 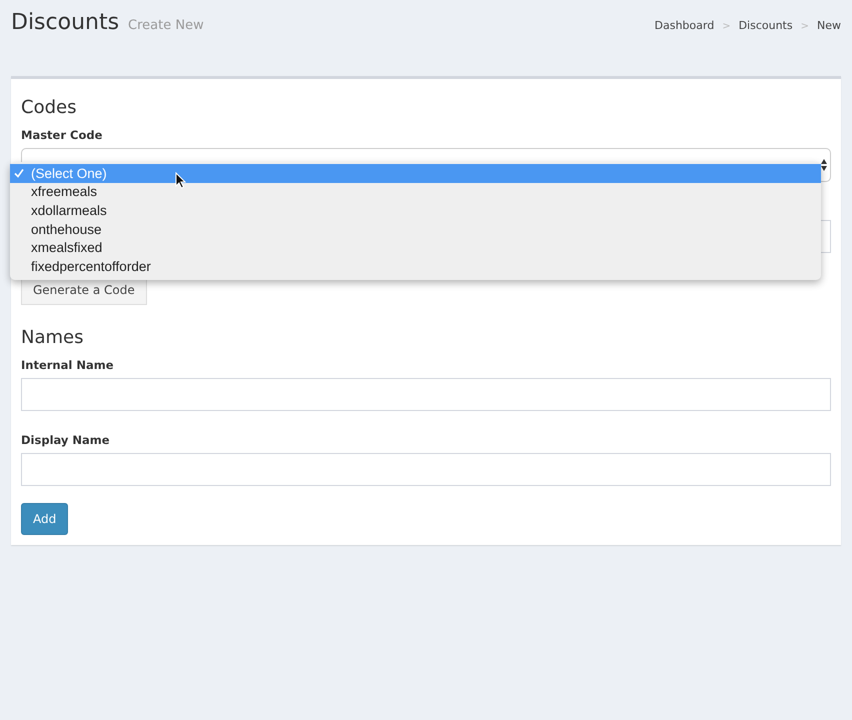 What do you see at coordinates (66, 440) in the screenshot?
I see `field-label: Display Name` at bounding box center [66, 440].